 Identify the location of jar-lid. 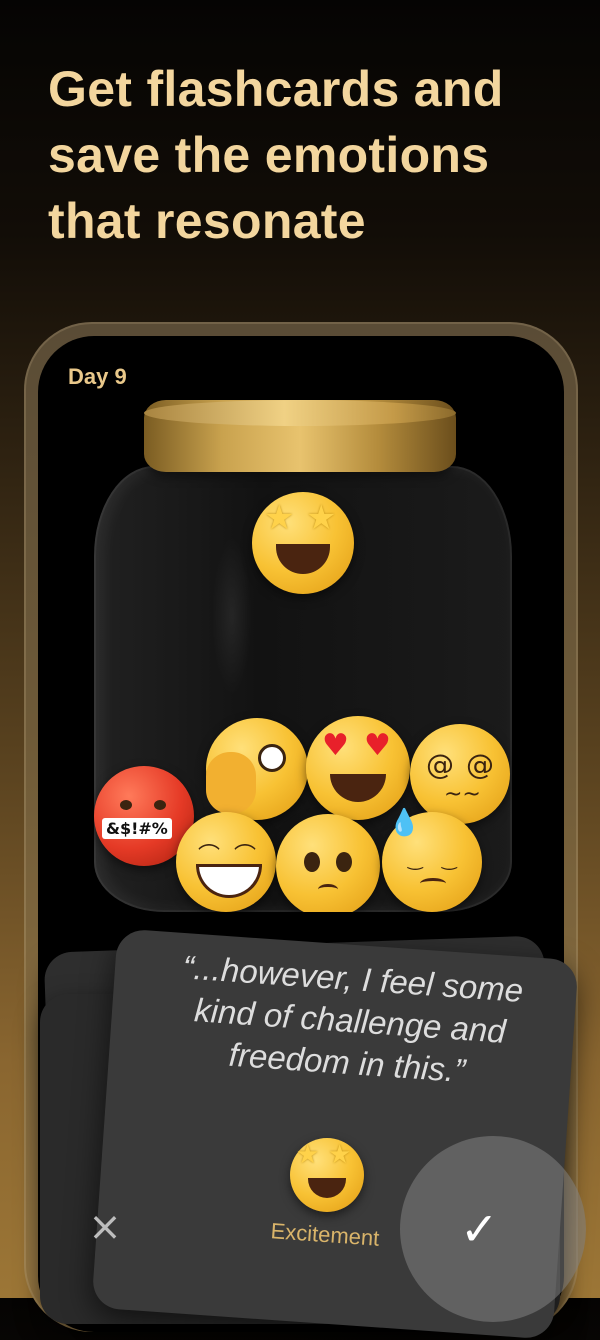
(300, 436).